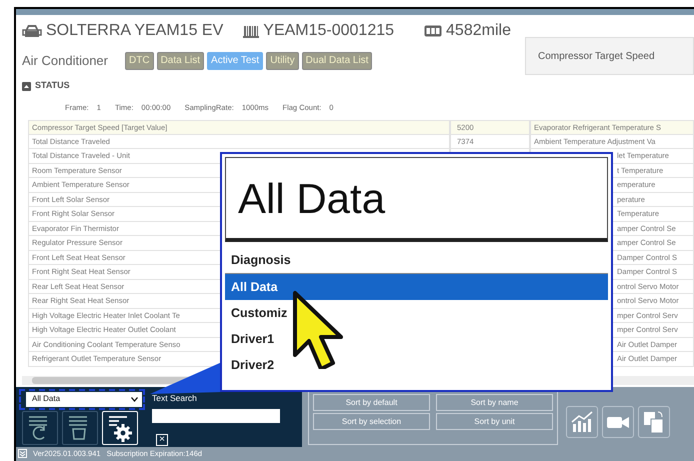  Describe the element at coordinates (416, 199) in the screenshot. I see `selected-value-display: All Data` at that location.